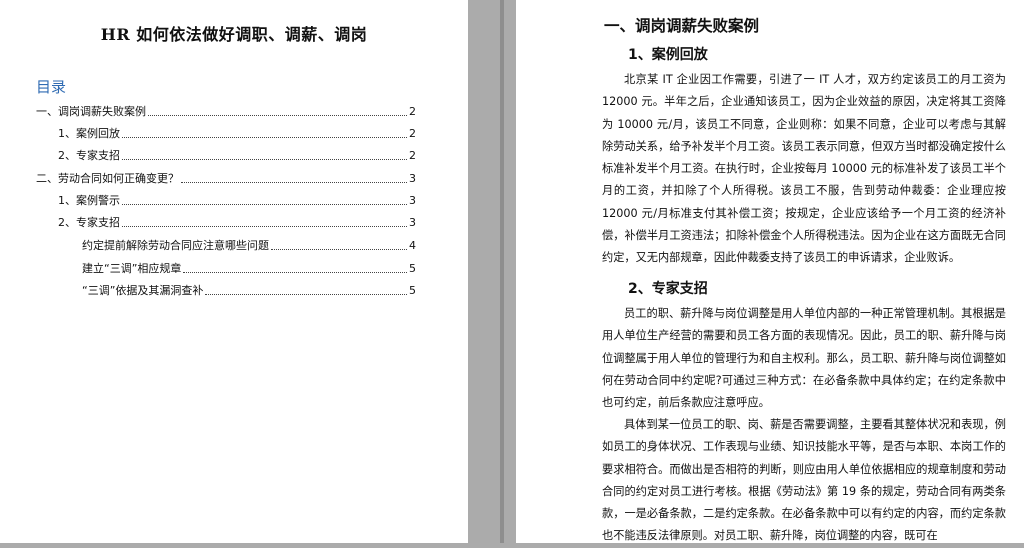 This screenshot has height=548, width=1024. What do you see at coordinates (89, 200) in the screenshot?
I see `toc-entry-label: 1、案例警示` at bounding box center [89, 200].